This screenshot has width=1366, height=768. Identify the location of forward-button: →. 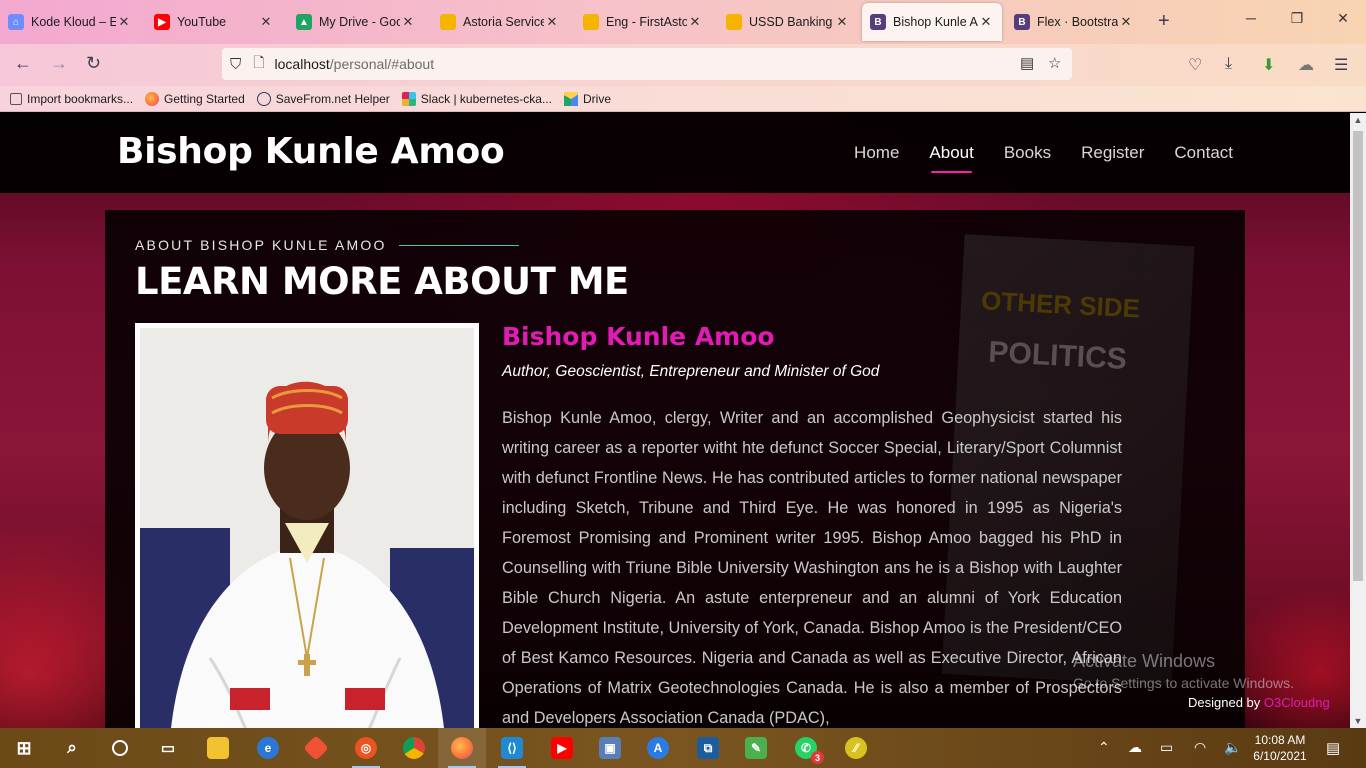
(59, 63).